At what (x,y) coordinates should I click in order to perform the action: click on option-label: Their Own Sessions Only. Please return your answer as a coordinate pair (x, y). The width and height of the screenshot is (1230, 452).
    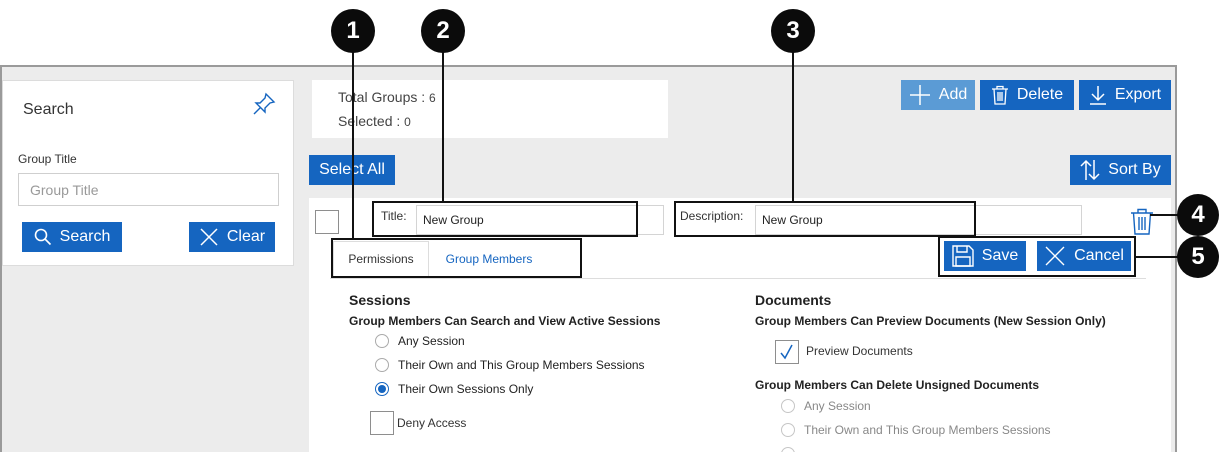
    Looking at the image, I should click on (466, 389).